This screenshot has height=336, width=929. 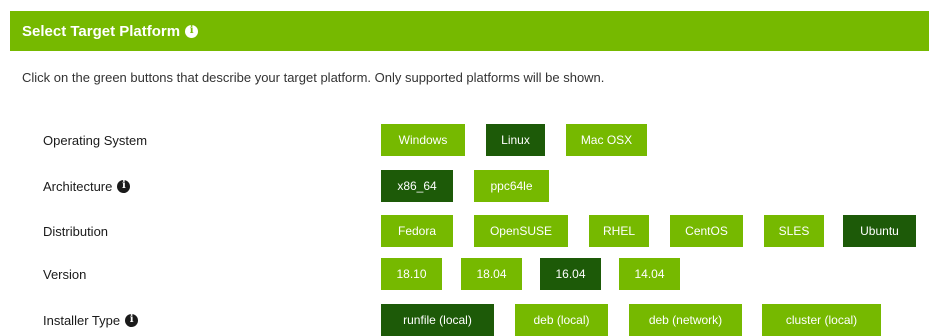 What do you see at coordinates (649, 274) in the screenshot?
I see `option-14-04: 14.04` at bounding box center [649, 274].